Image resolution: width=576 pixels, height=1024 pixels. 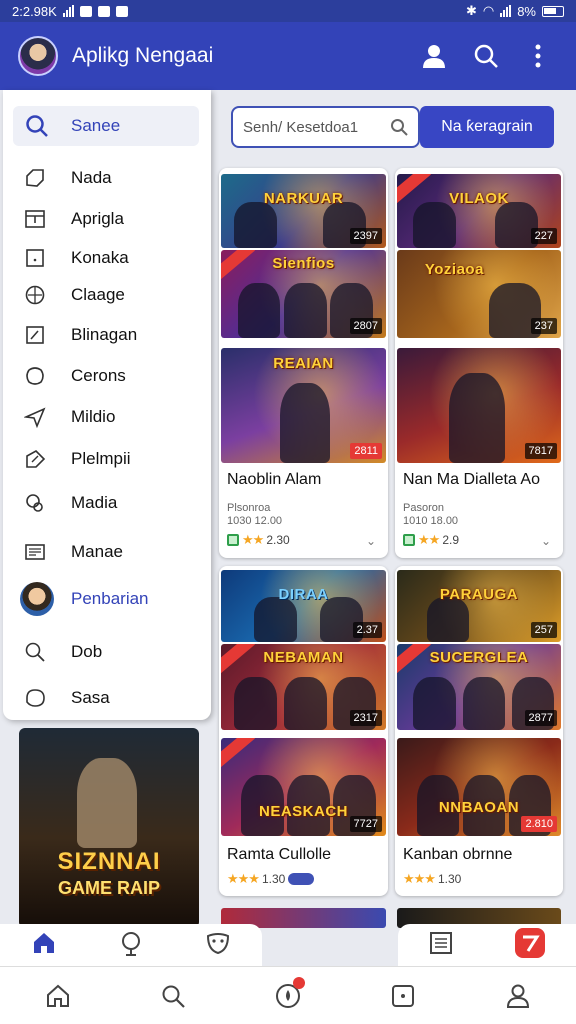 I want to click on thumbnail-badge: 2397, so click(x=365, y=236).